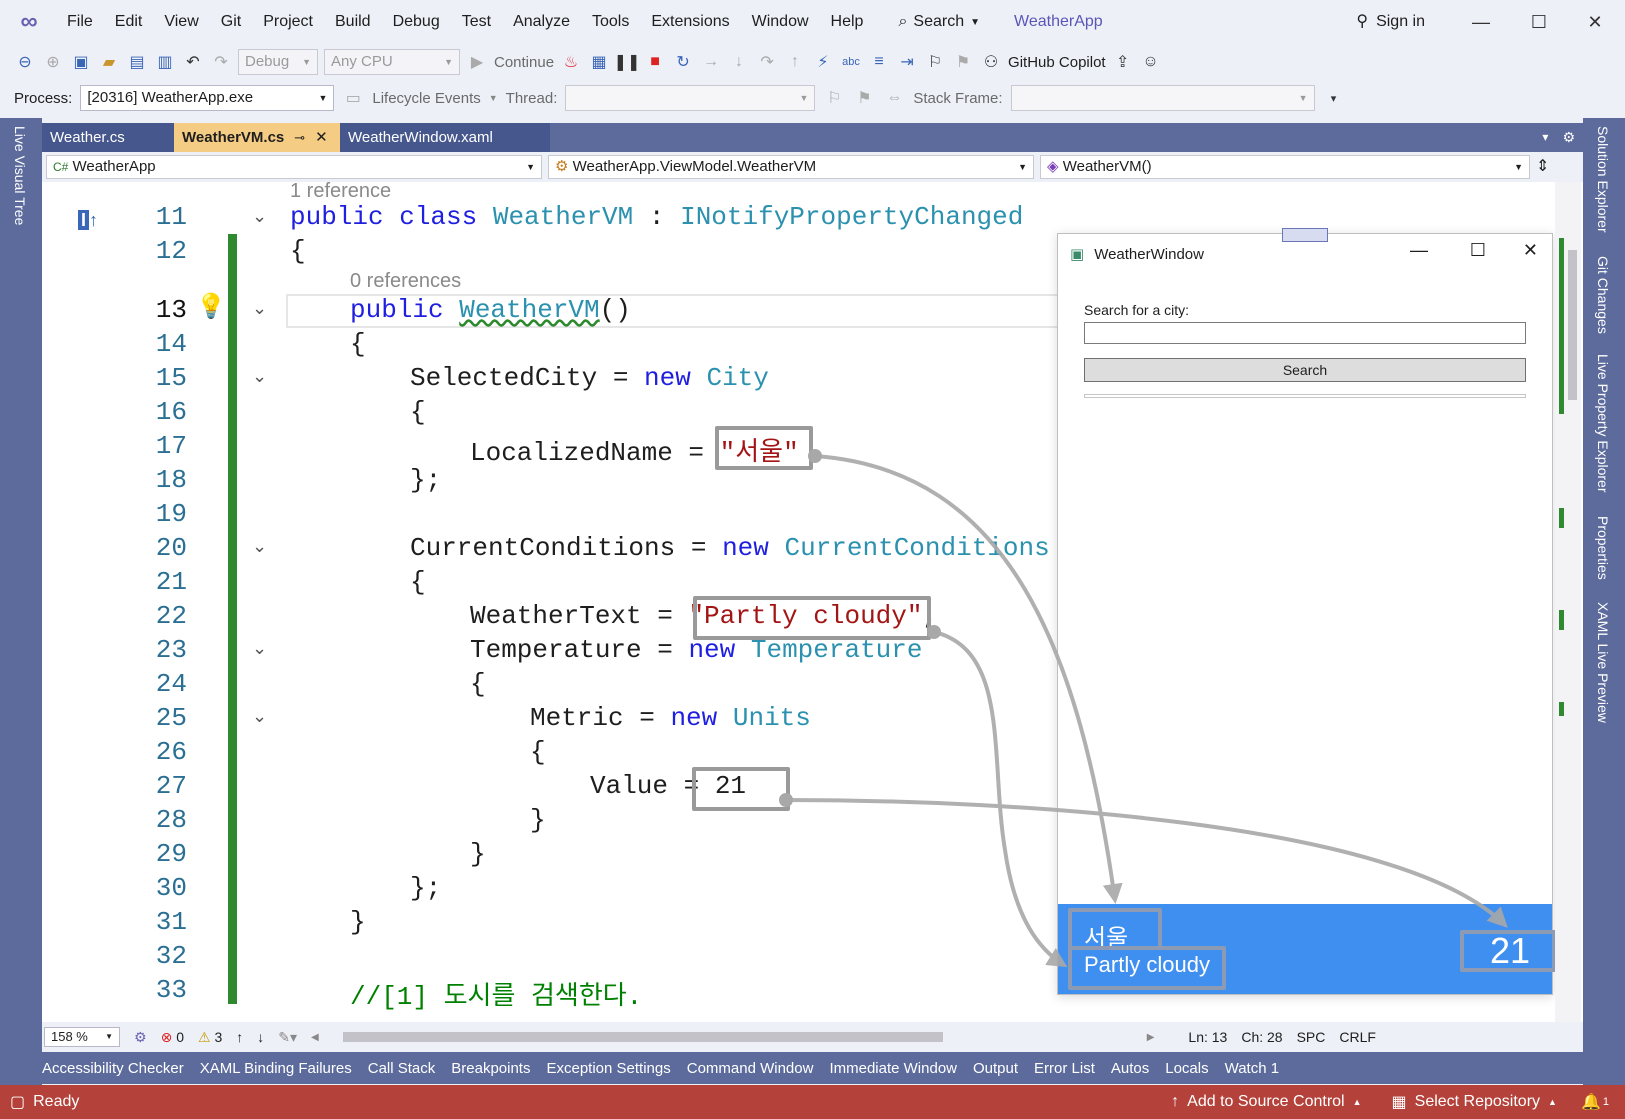 Image resolution: width=1625 pixels, height=1119 pixels. I want to click on feedback-icon: ☺, so click(1151, 62).